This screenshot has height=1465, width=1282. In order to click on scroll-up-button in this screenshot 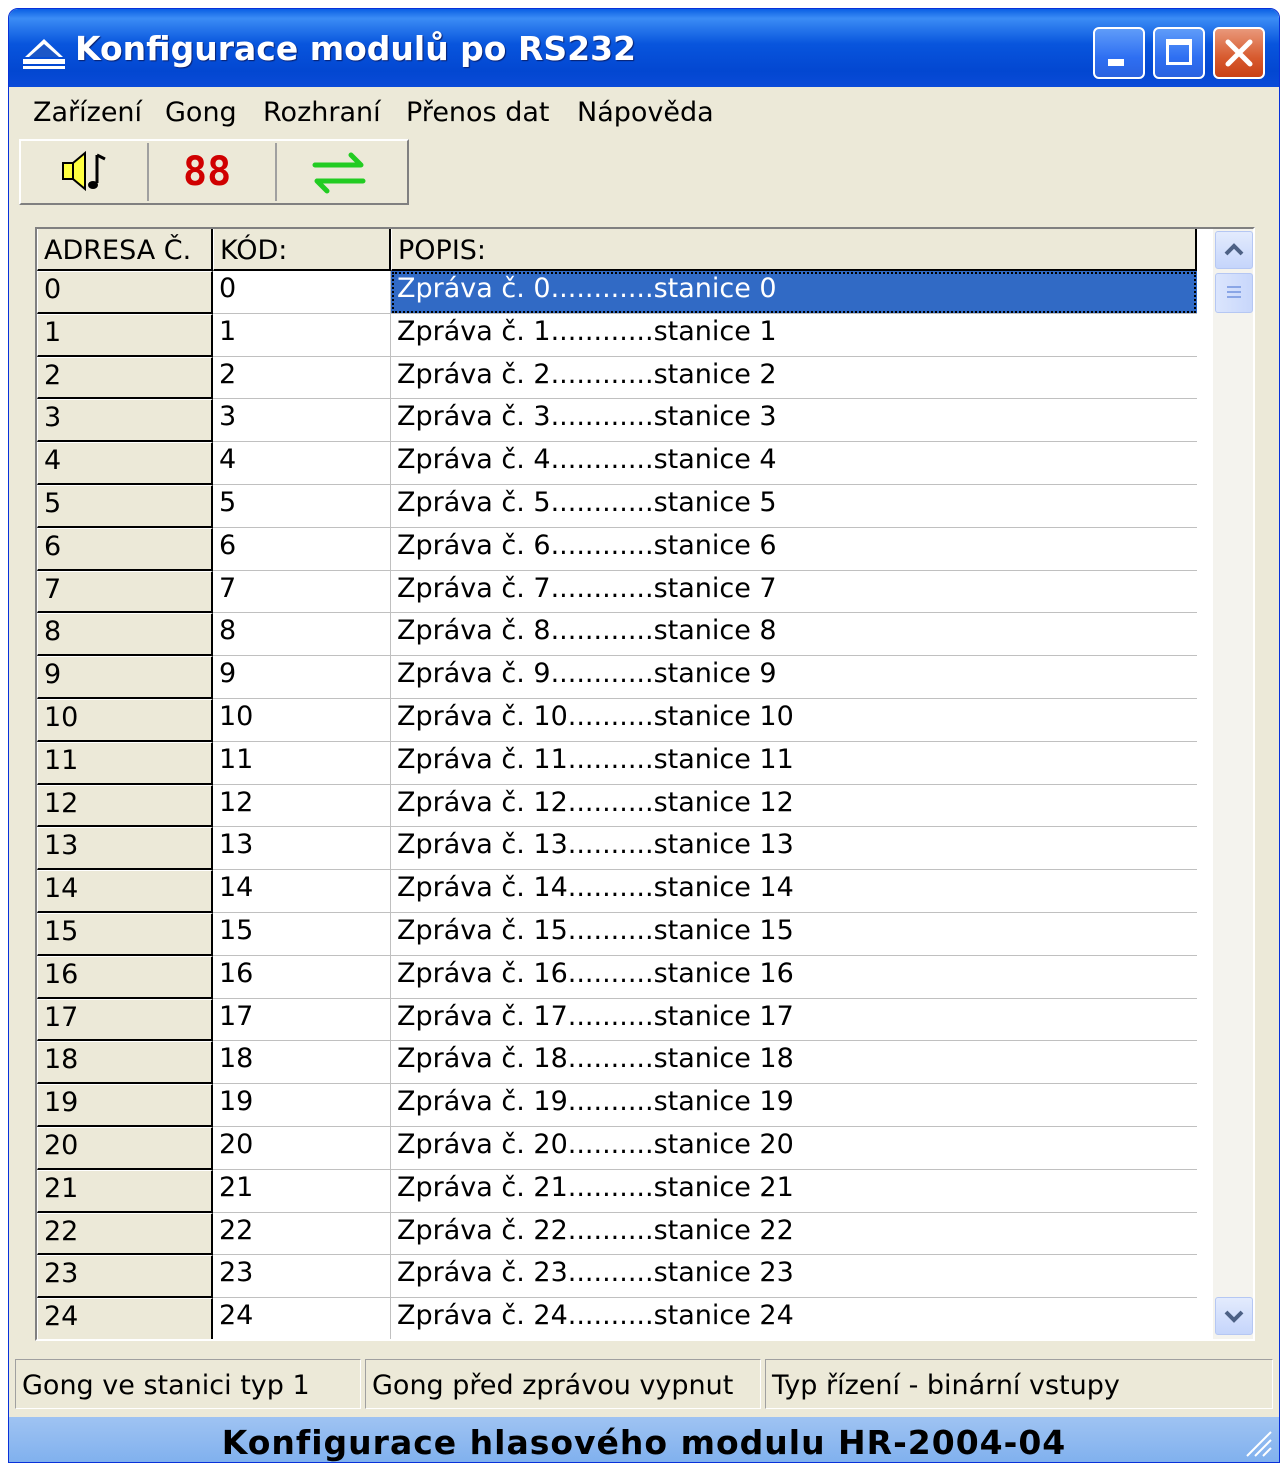, I will do `click(1234, 250)`.